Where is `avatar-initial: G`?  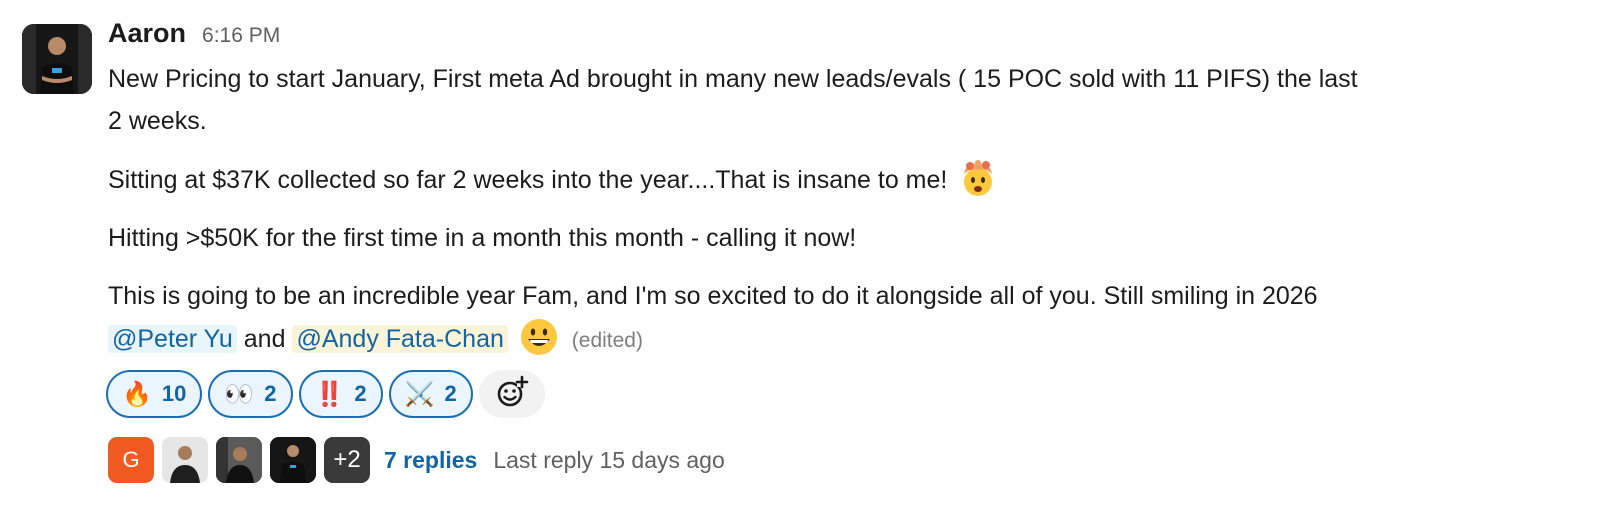 avatar-initial: G is located at coordinates (131, 459).